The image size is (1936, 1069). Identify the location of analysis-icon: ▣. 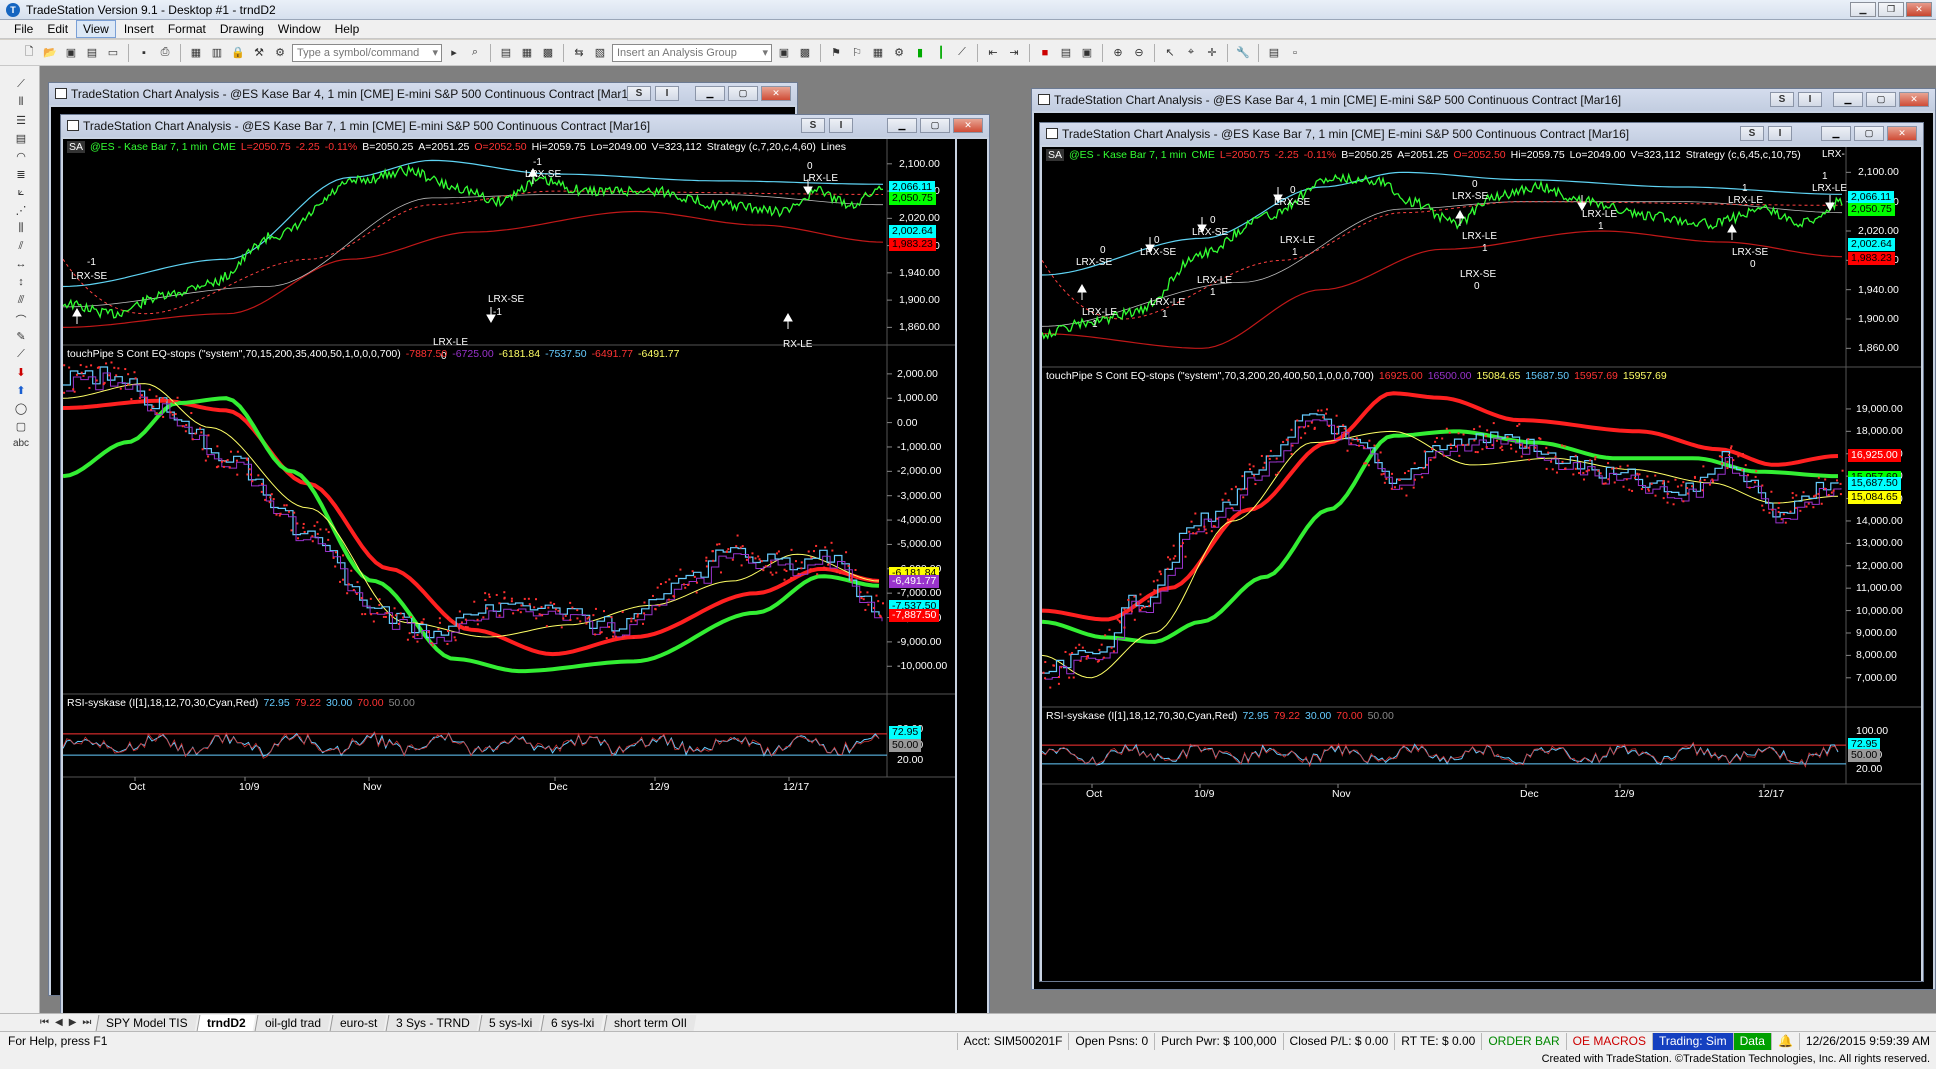
(784, 53).